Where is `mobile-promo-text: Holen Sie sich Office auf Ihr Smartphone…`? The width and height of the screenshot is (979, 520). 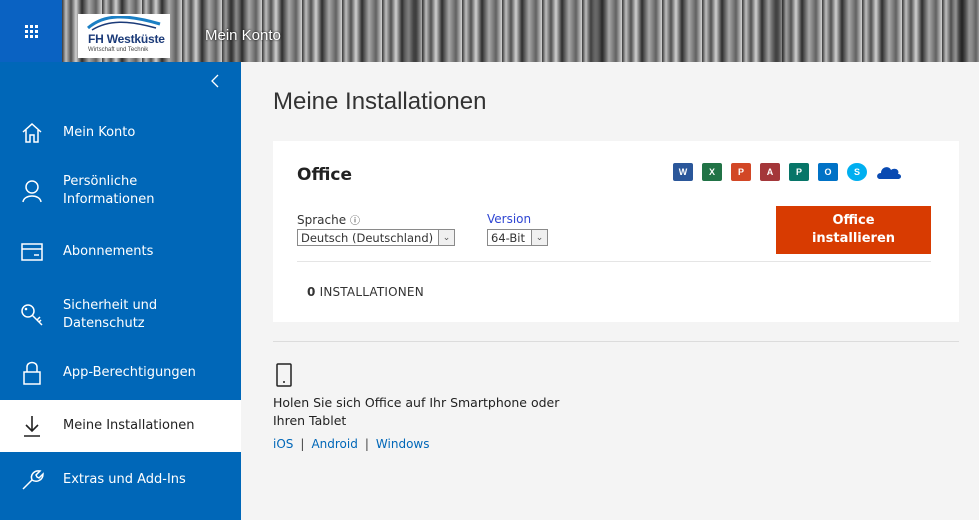
mobile-promo-text: Holen Sie sich Office auf Ihr Smartphone… is located at coordinates (416, 411).